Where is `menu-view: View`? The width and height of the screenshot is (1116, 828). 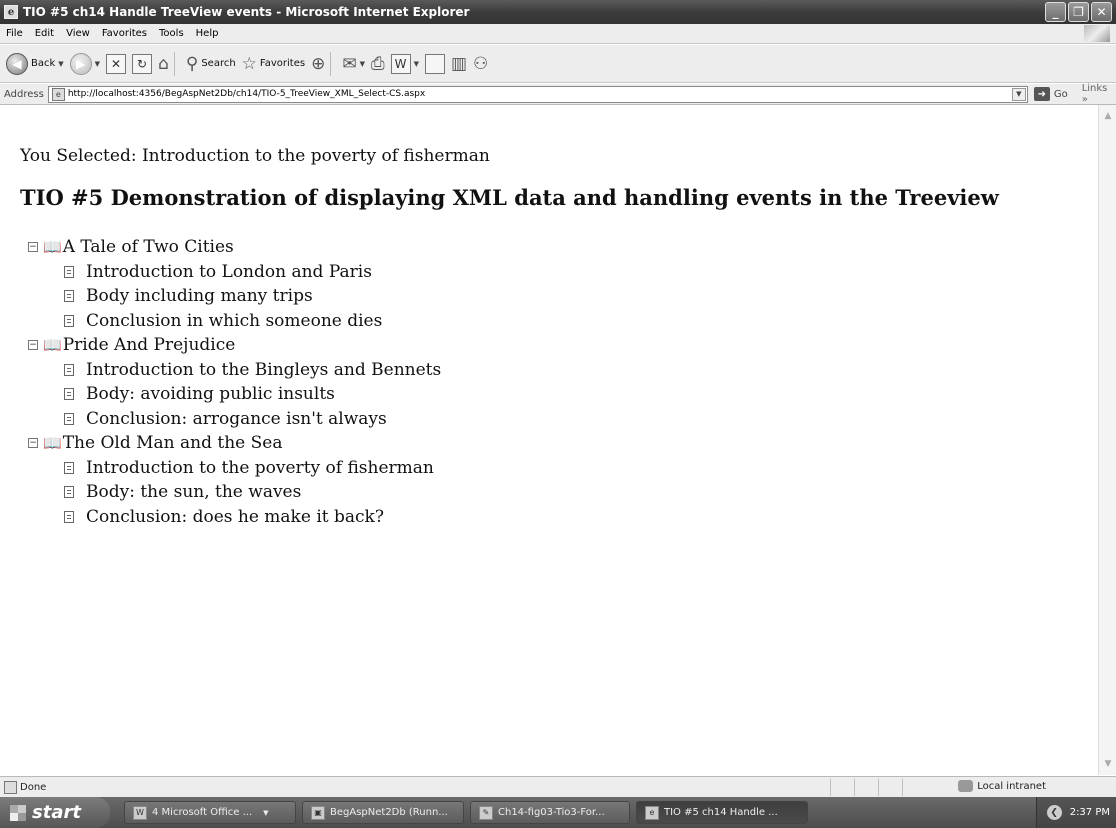 menu-view: View is located at coordinates (78, 33).